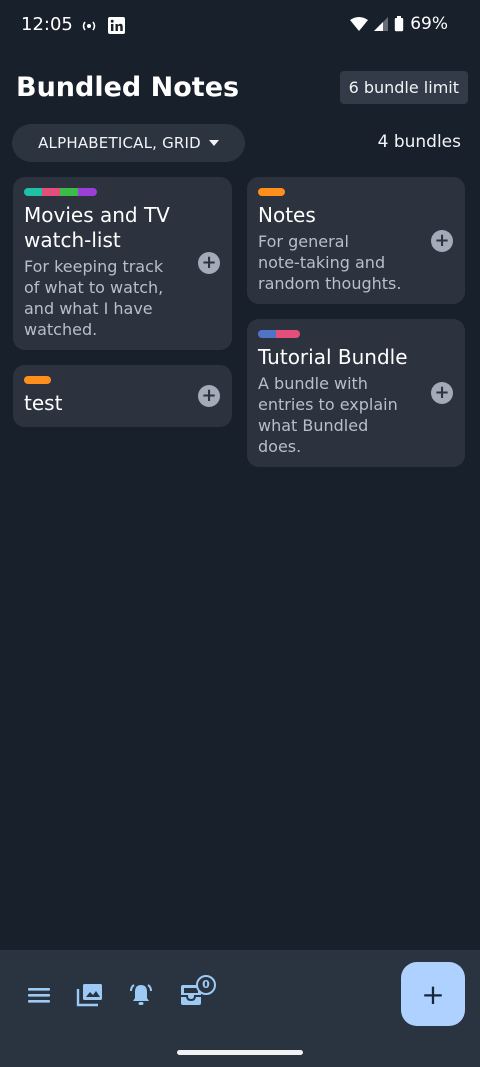  Describe the element at coordinates (429, 24) in the screenshot. I see `battery-percent: 69%` at that location.